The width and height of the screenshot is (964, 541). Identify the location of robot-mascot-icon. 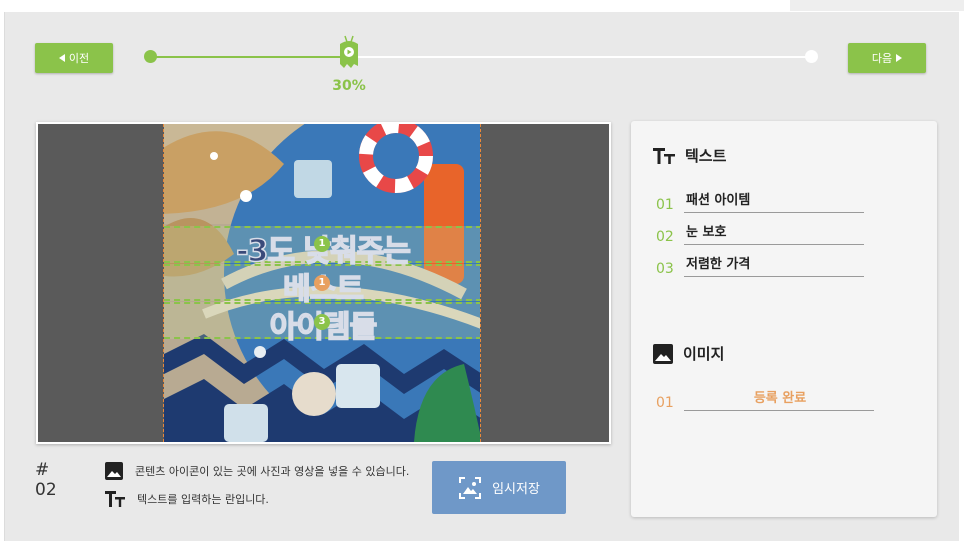
(349, 54).